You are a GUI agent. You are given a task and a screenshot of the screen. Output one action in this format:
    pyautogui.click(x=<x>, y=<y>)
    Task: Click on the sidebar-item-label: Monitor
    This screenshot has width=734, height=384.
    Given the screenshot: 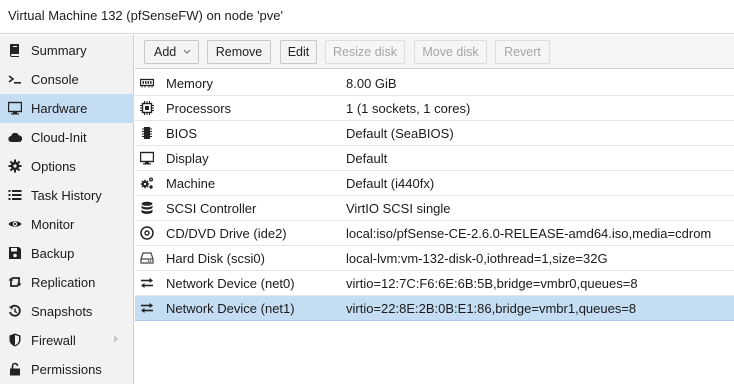 What is the action you would take?
    pyautogui.click(x=53, y=224)
    